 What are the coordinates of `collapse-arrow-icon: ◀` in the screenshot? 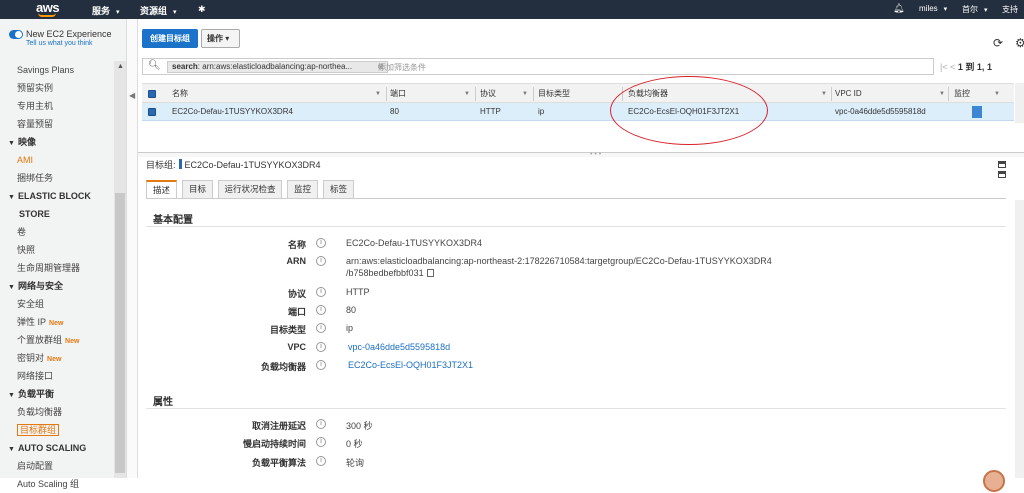 It's located at (132, 95).